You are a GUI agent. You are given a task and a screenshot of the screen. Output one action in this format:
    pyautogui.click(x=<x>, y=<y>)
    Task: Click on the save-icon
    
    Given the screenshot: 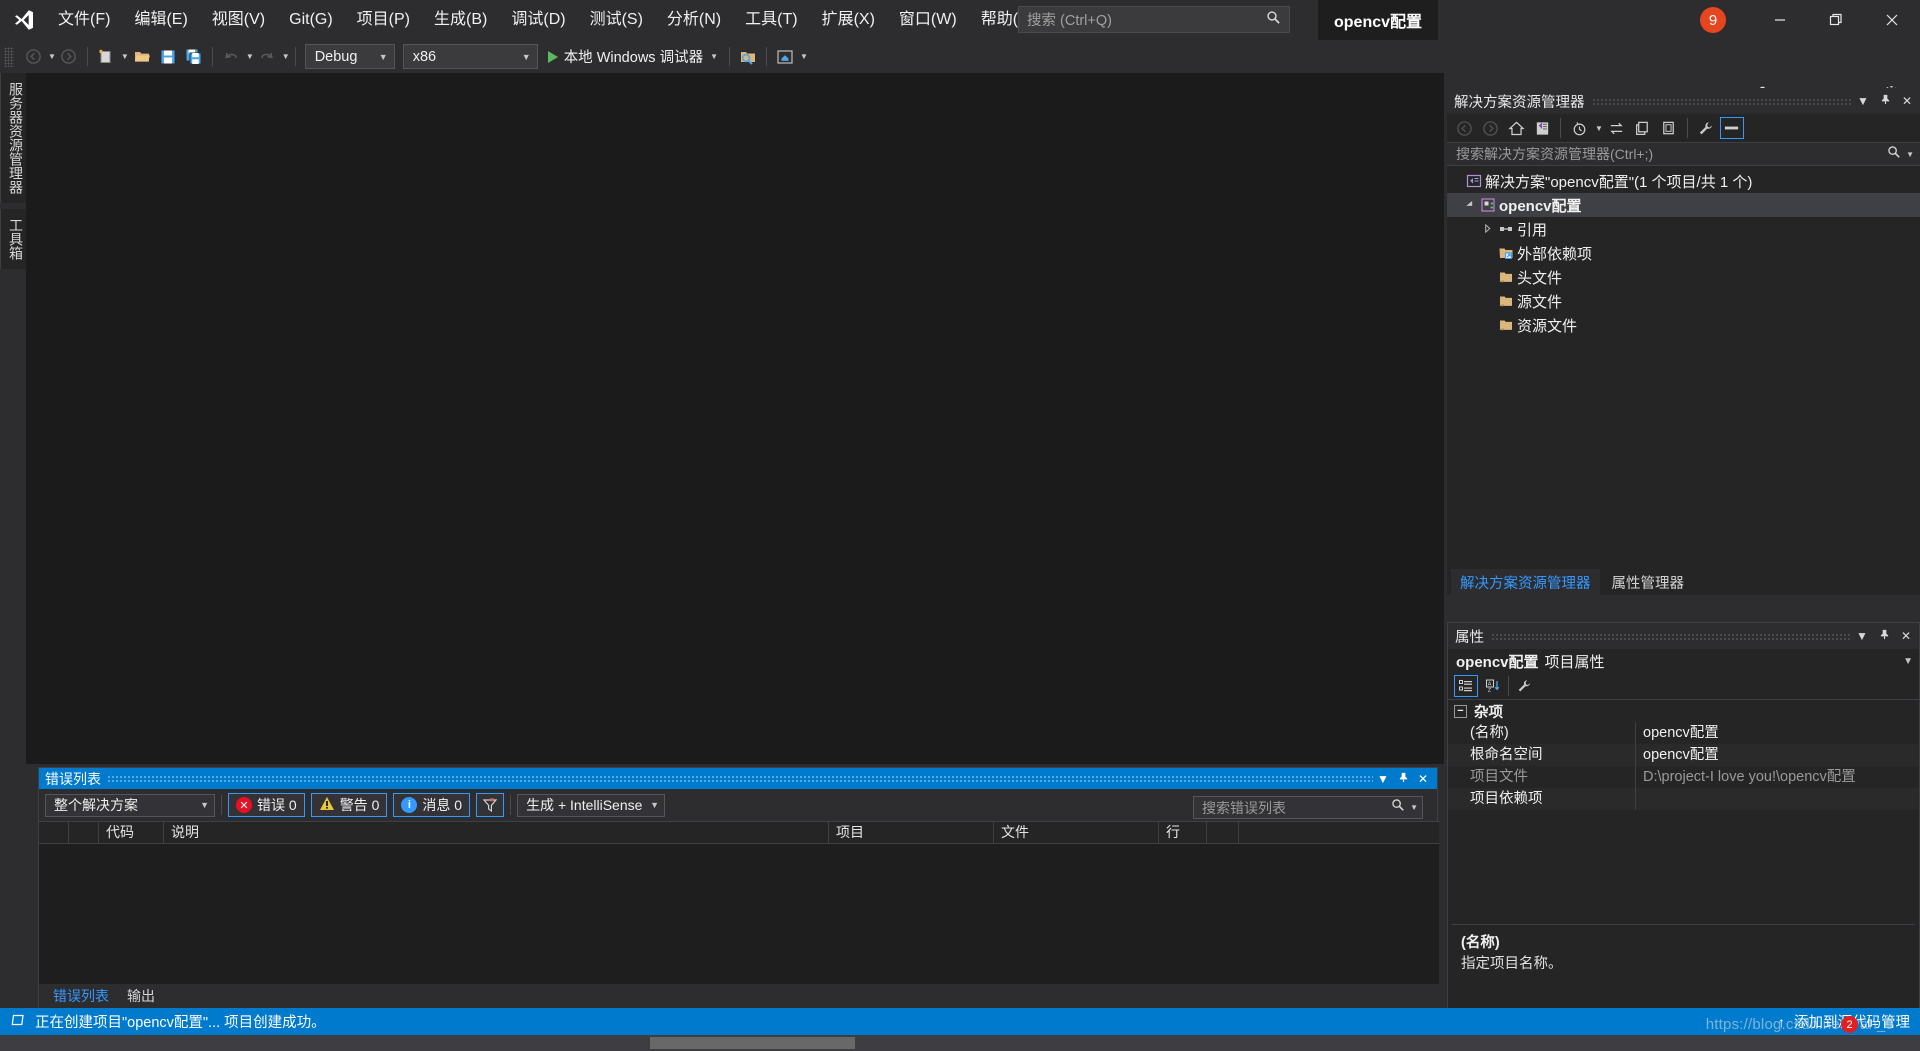 What is the action you would take?
    pyautogui.click(x=168, y=57)
    